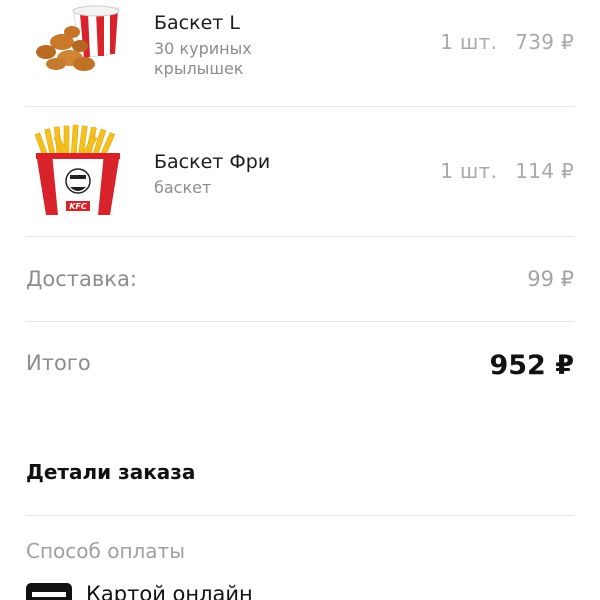  What do you see at coordinates (105, 551) in the screenshot?
I see `payment-method-label: Способ оплаты` at bounding box center [105, 551].